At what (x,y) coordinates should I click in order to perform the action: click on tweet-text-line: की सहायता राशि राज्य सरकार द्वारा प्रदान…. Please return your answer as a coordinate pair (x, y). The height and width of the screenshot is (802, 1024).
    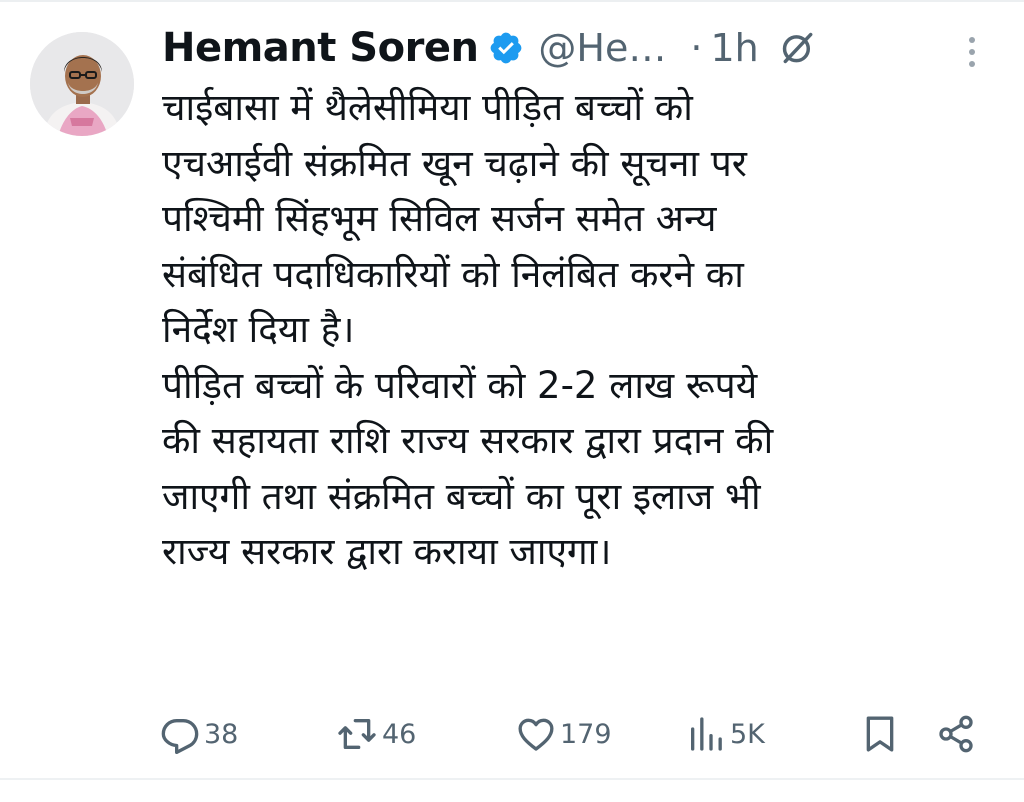
    Looking at the image, I should click on (468, 440).